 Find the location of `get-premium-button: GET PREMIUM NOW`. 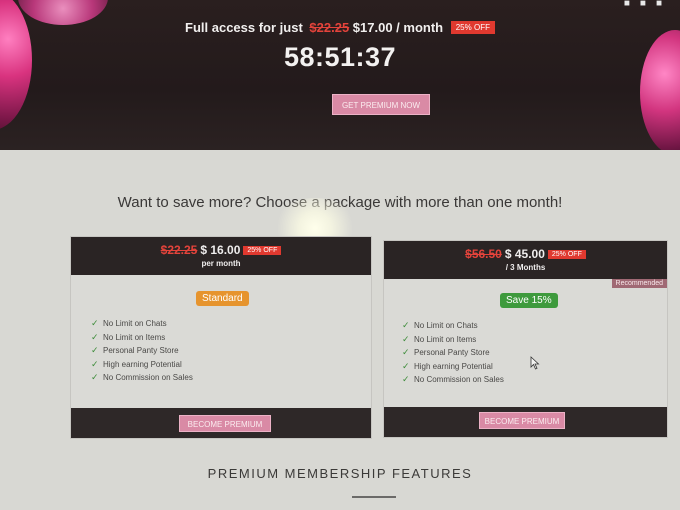

get-premium-button: GET PREMIUM NOW is located at coordinates (381, 104).